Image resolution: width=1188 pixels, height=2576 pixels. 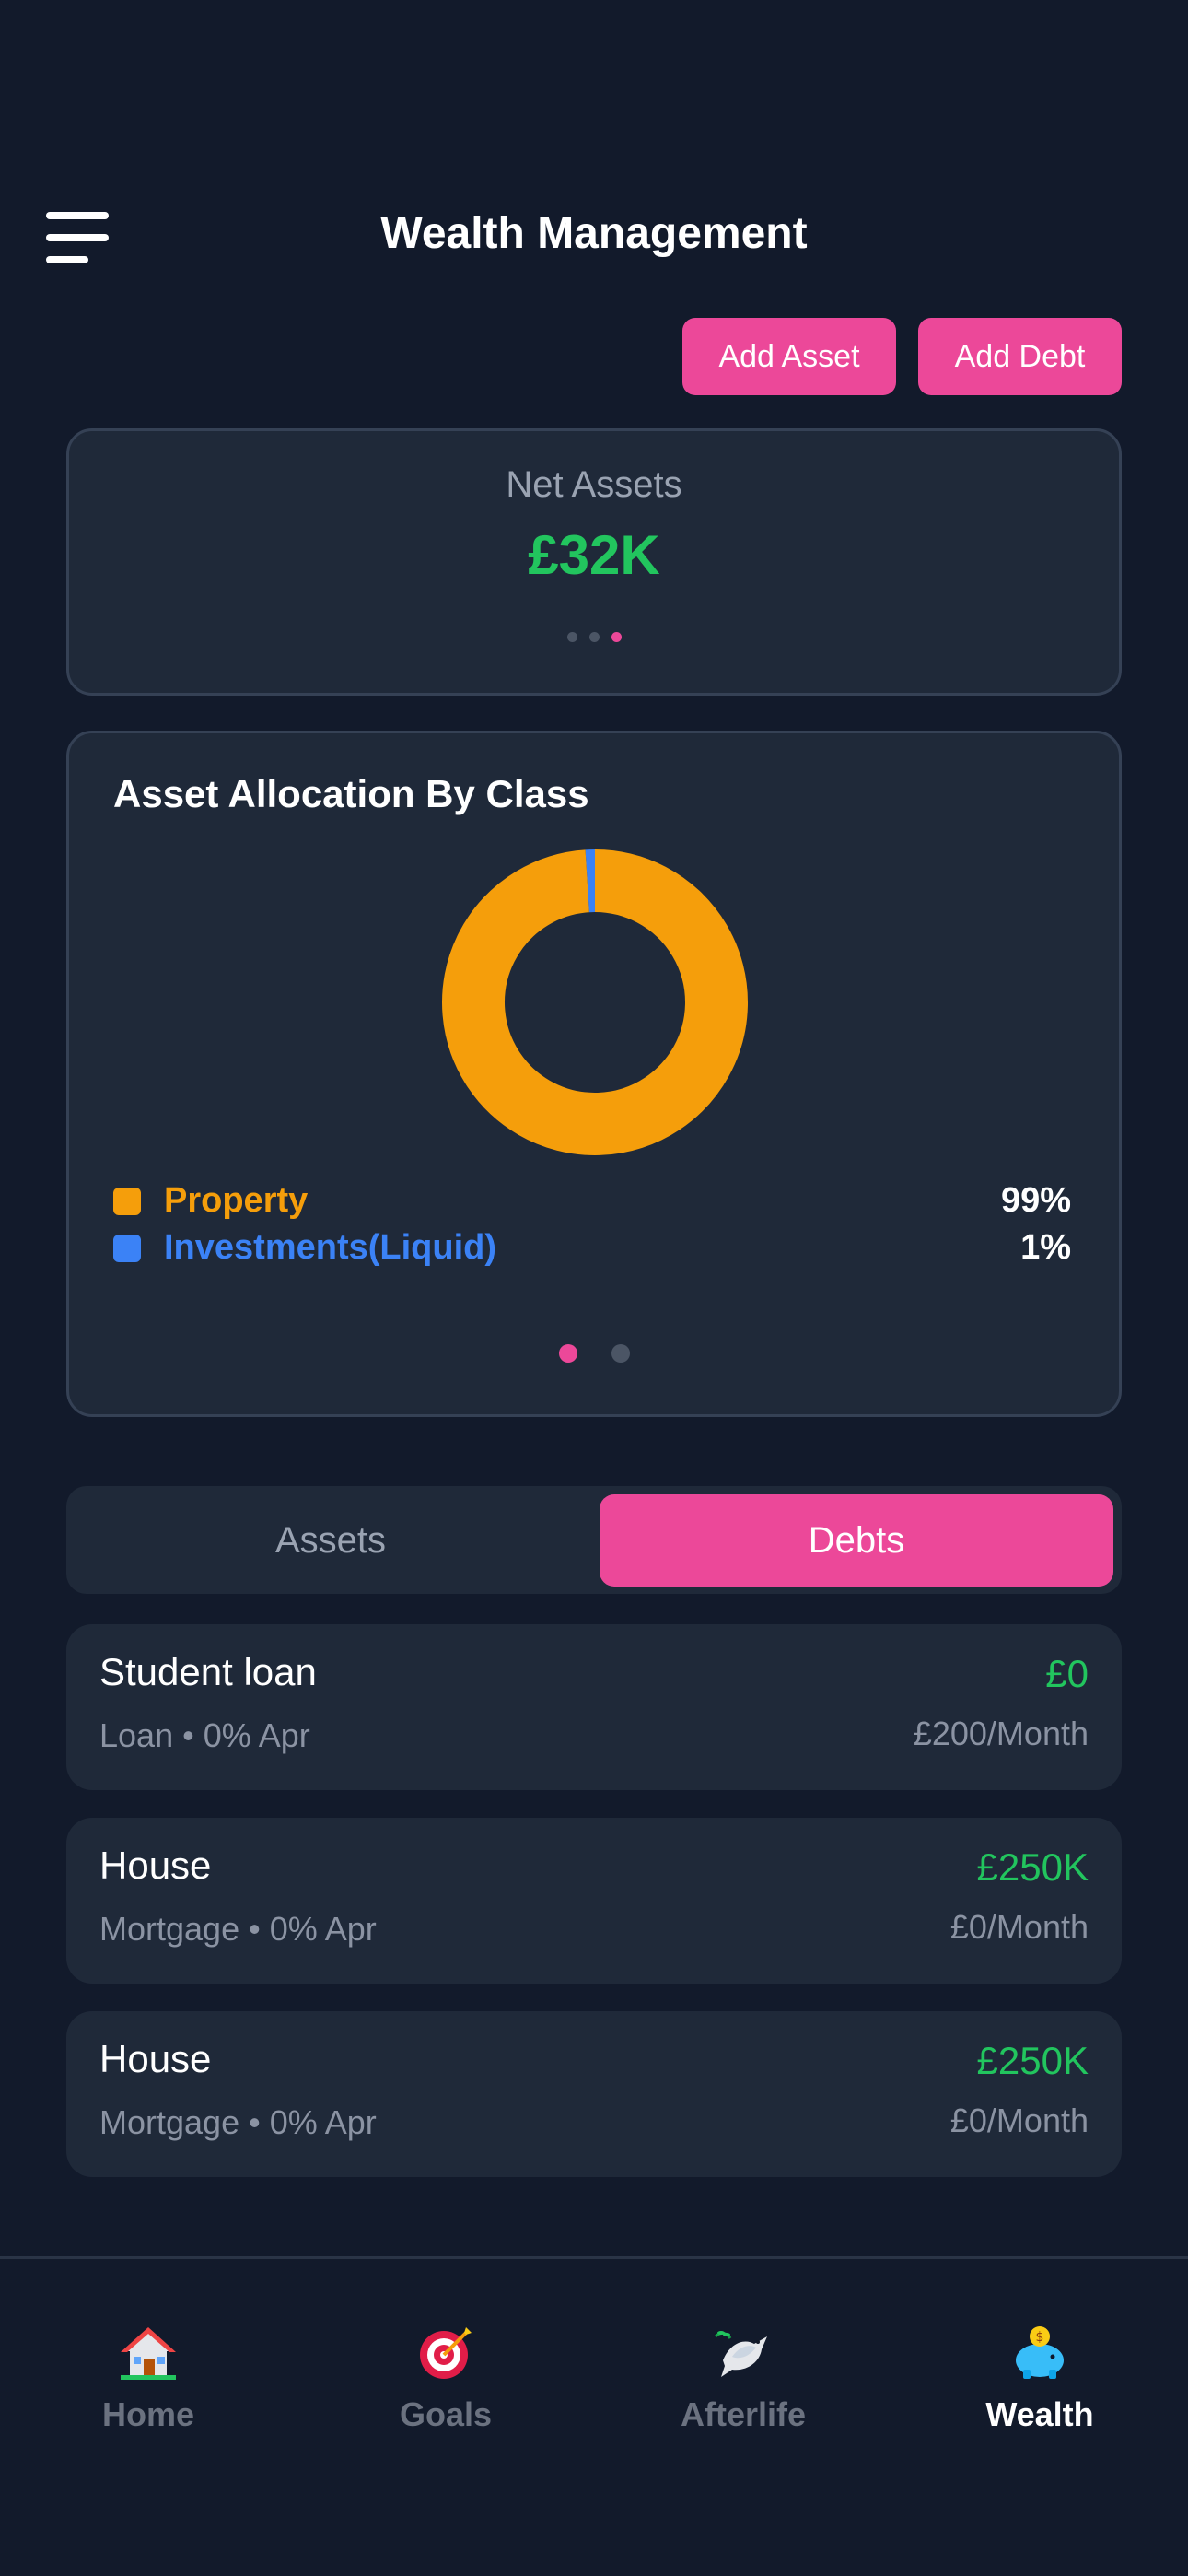 What do you see at coordinates (204, 1735) in the screenshot?
I see `debt-details: Loan • 0% Apr` at bounding box center [204, 1735].